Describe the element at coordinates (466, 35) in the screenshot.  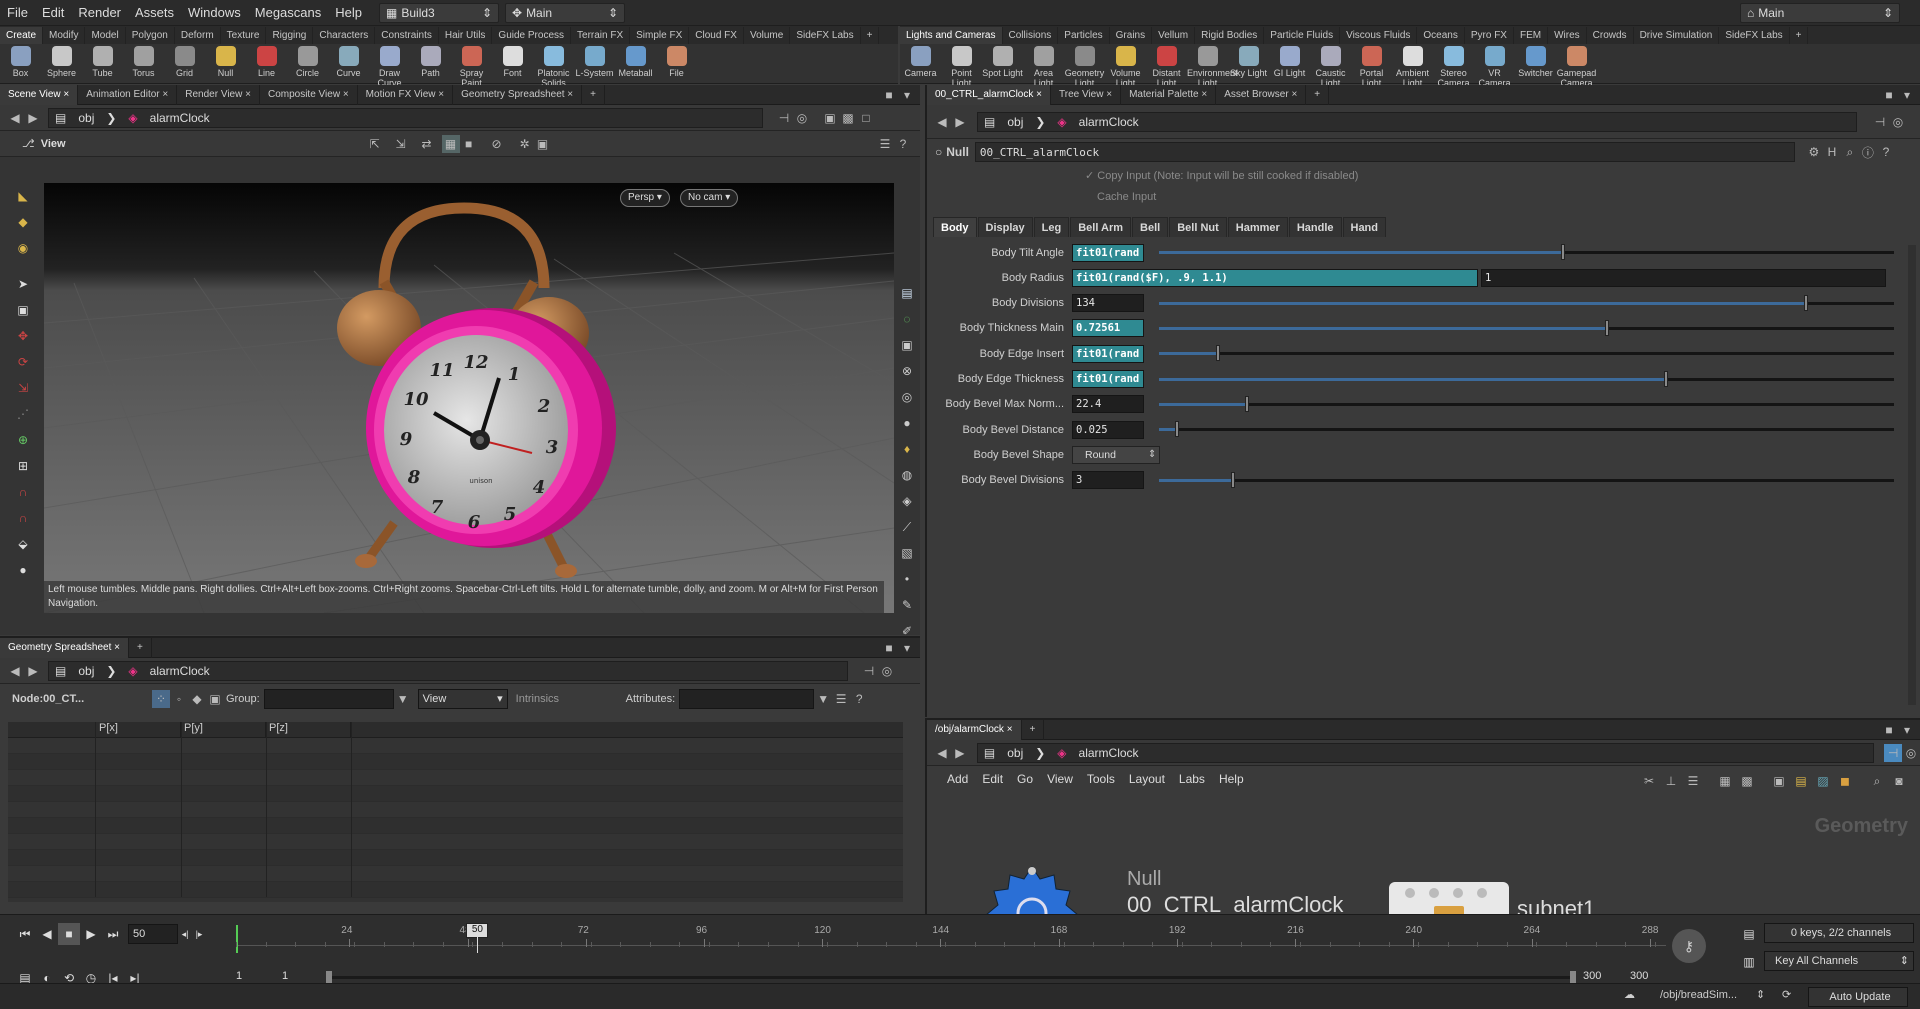
I see `shelf-tab-hair-utils: Hair Utils` at that location.